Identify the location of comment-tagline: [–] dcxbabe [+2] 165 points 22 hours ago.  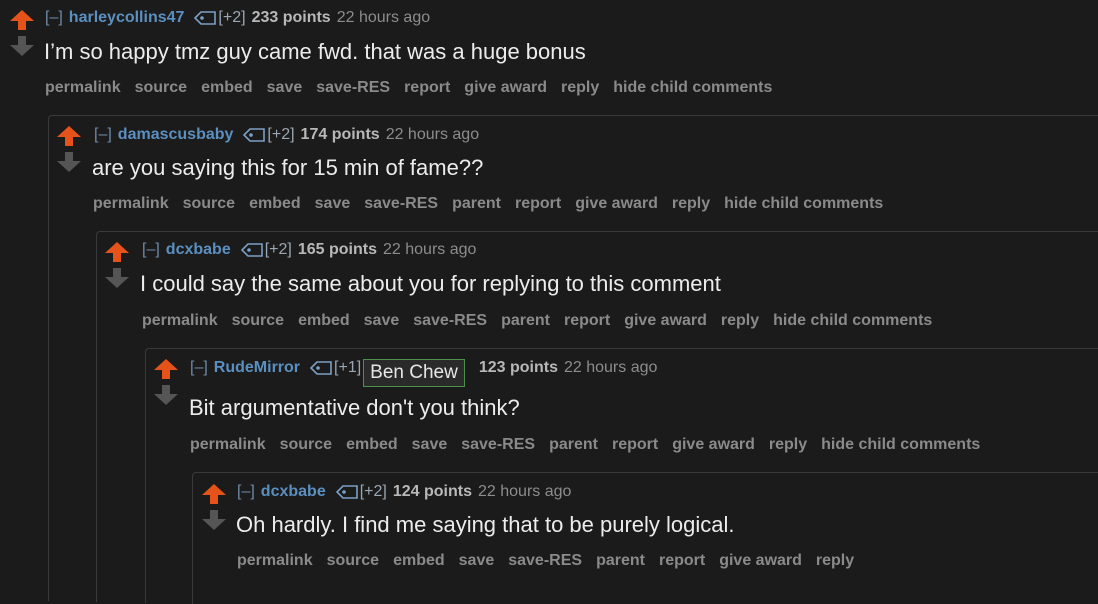
(309, 250).